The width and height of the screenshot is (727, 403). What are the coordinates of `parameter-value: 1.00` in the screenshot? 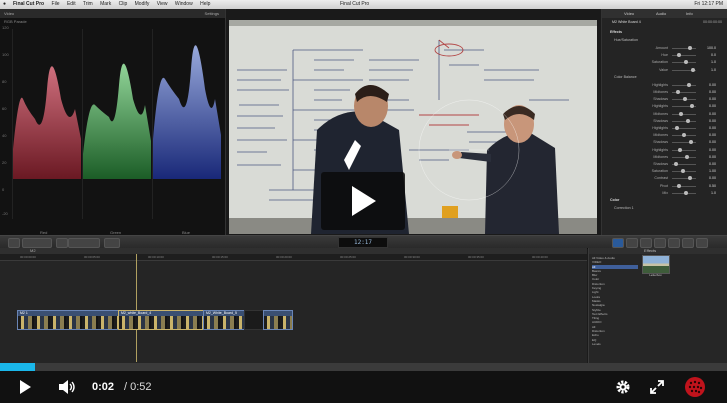 It's located at (712, 171).